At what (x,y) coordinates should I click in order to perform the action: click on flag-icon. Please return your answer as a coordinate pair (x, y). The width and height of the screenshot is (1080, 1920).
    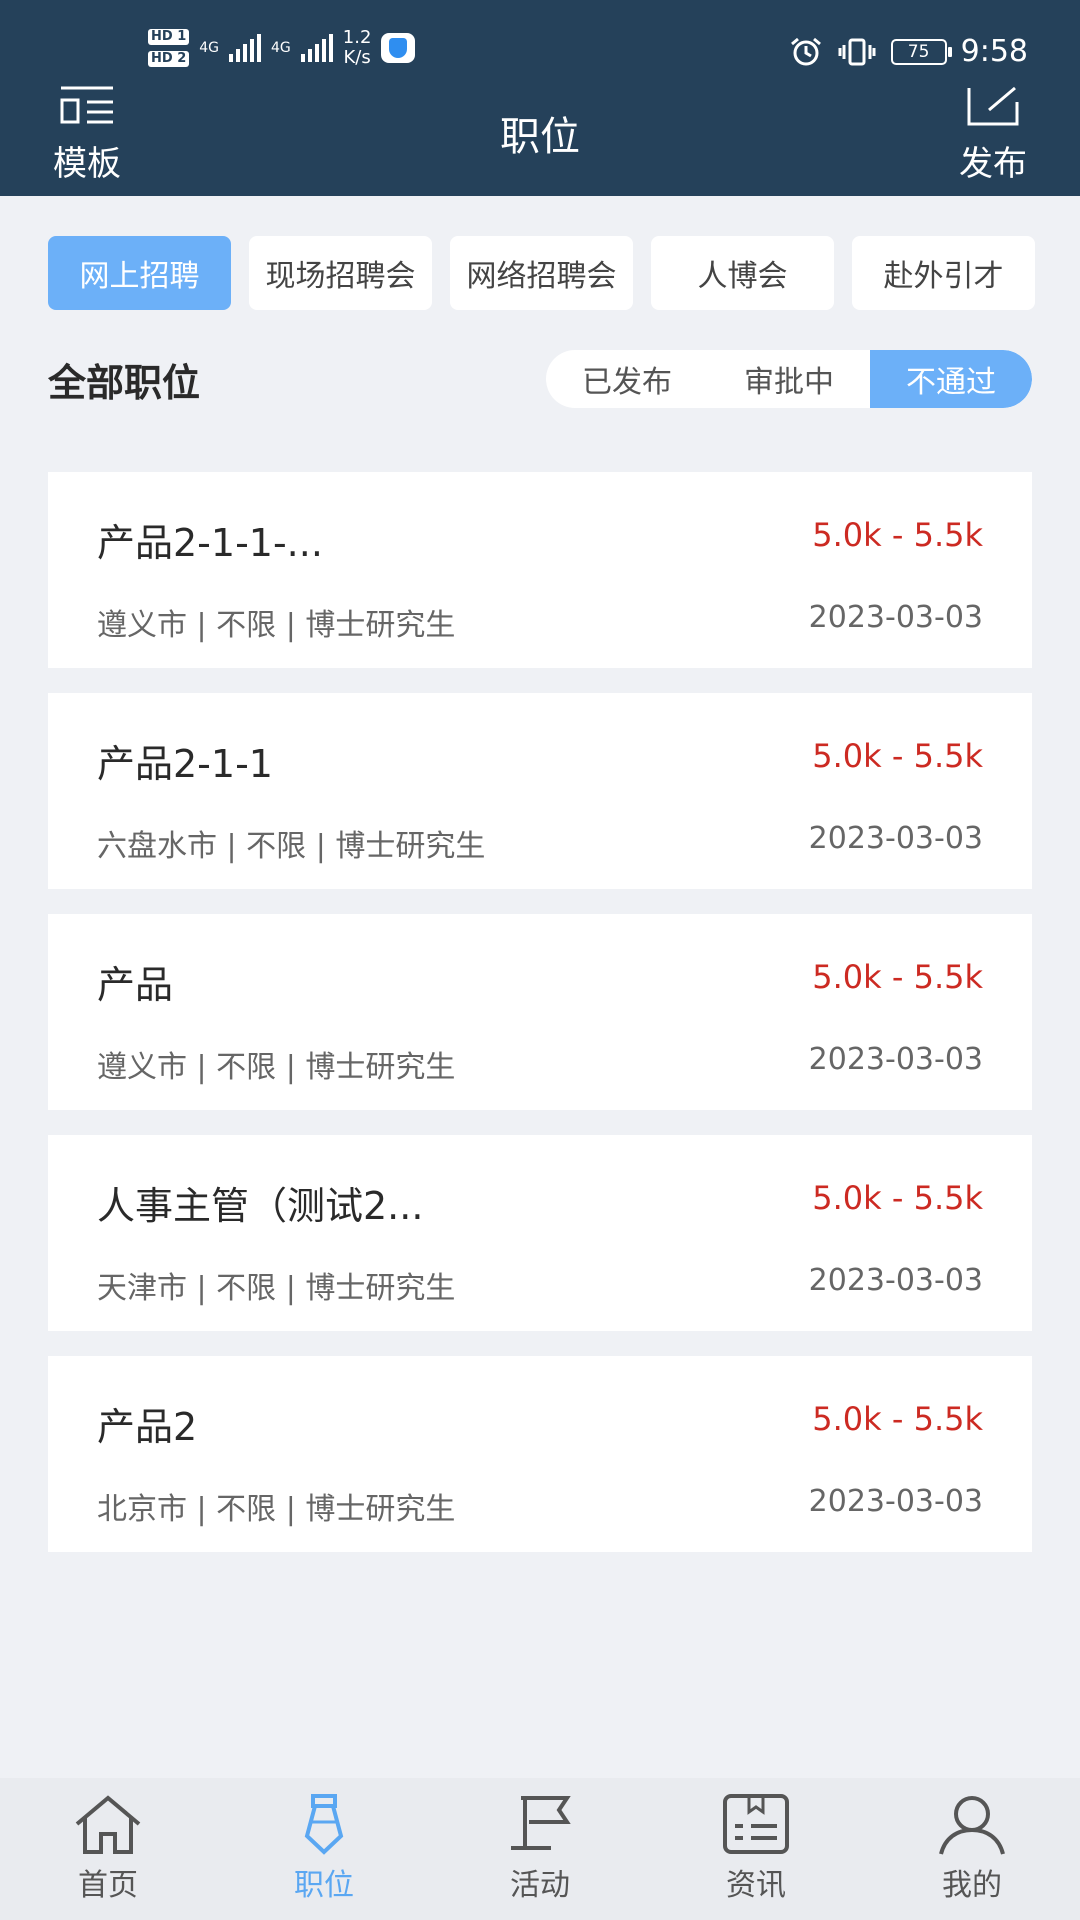
    Looking at the image, I should click on (540, 1824).